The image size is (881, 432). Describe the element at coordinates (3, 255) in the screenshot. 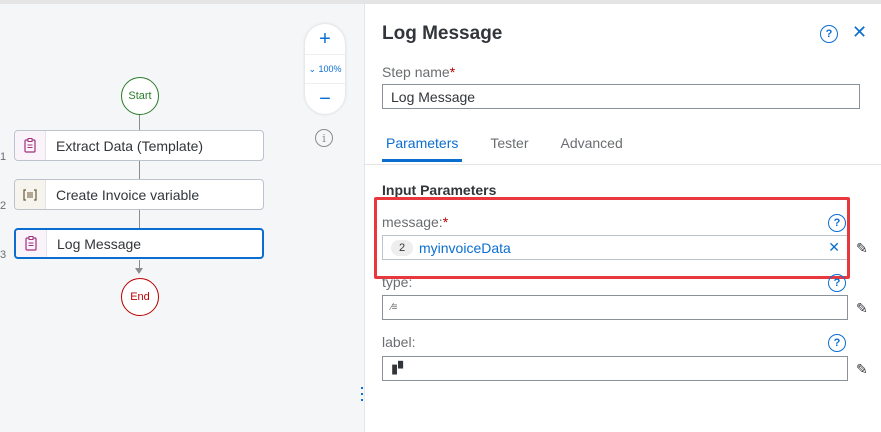

I see `step-number: 3` at that location.